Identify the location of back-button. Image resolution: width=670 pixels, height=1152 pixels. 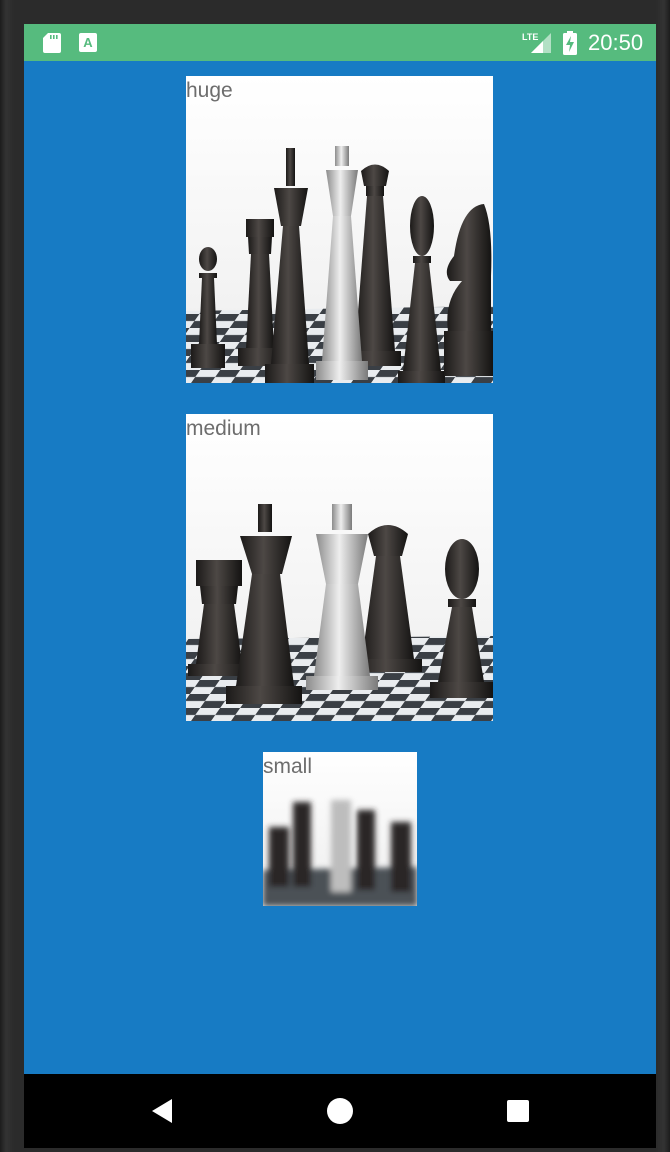
(163, 1111).